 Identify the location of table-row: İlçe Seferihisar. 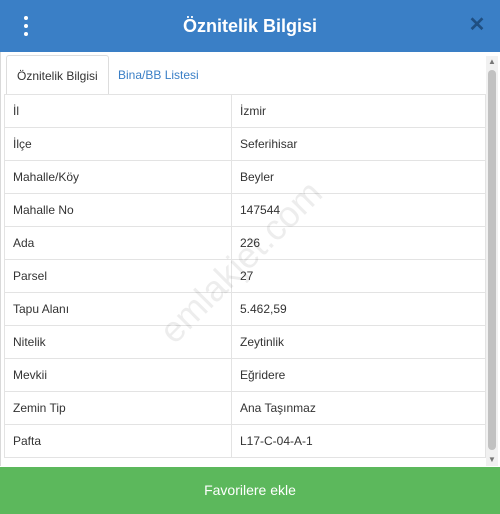
(245, 144).